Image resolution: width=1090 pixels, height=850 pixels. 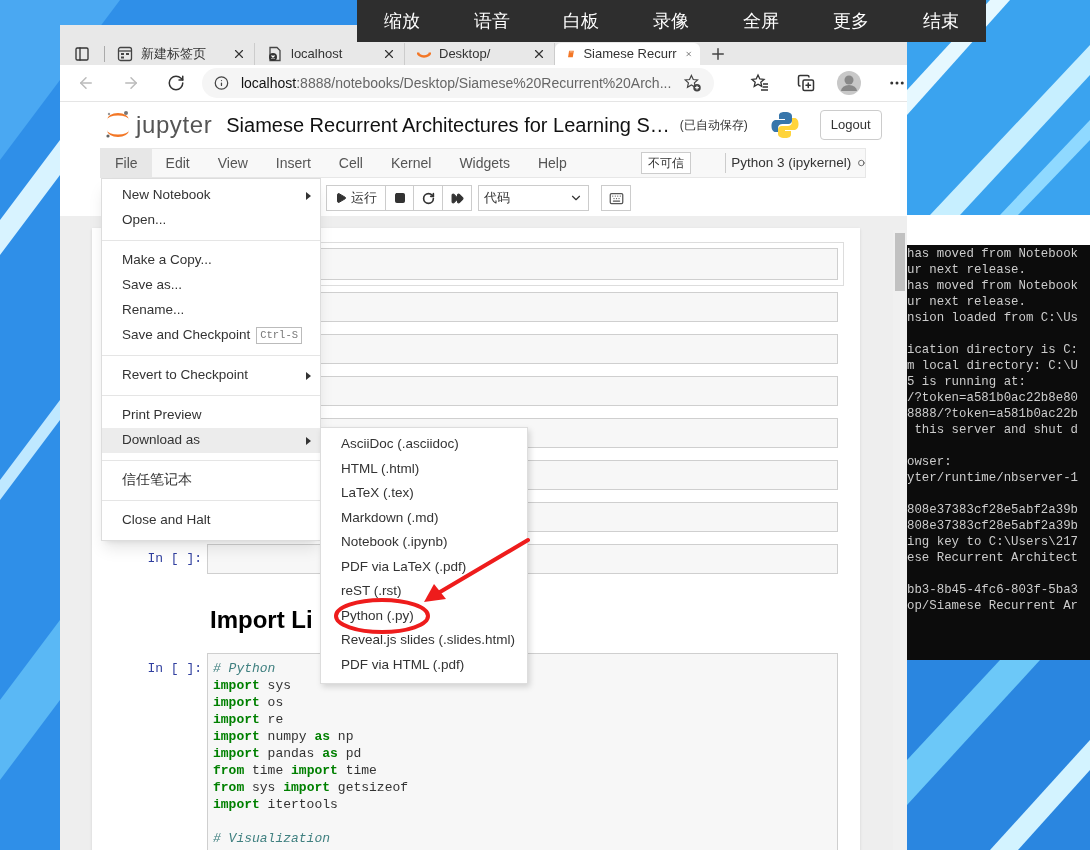 I want to click on terminal-line: yter/runtime/nbserver-1, so click(x=993, y=478).